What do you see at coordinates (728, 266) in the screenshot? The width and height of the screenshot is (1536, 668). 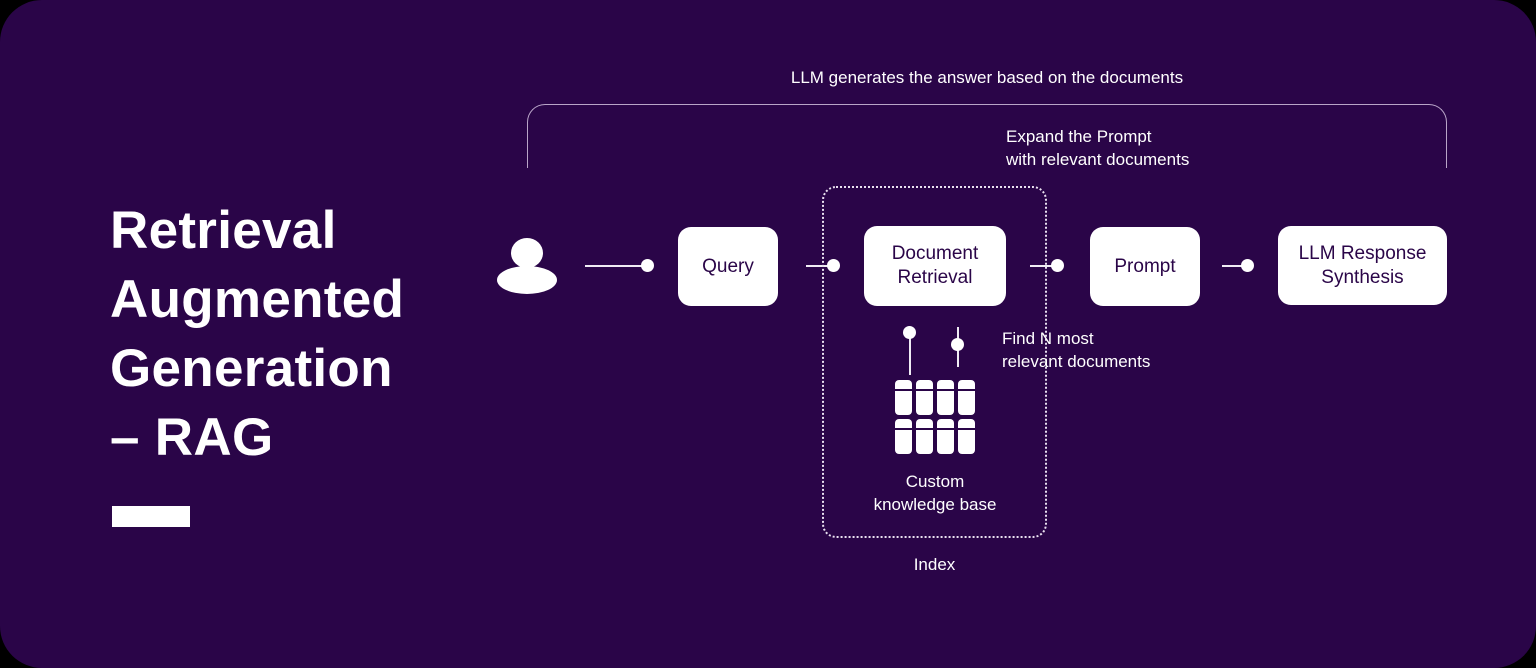 I see `flow-box-query: Query` at bounding box center [728, 266].